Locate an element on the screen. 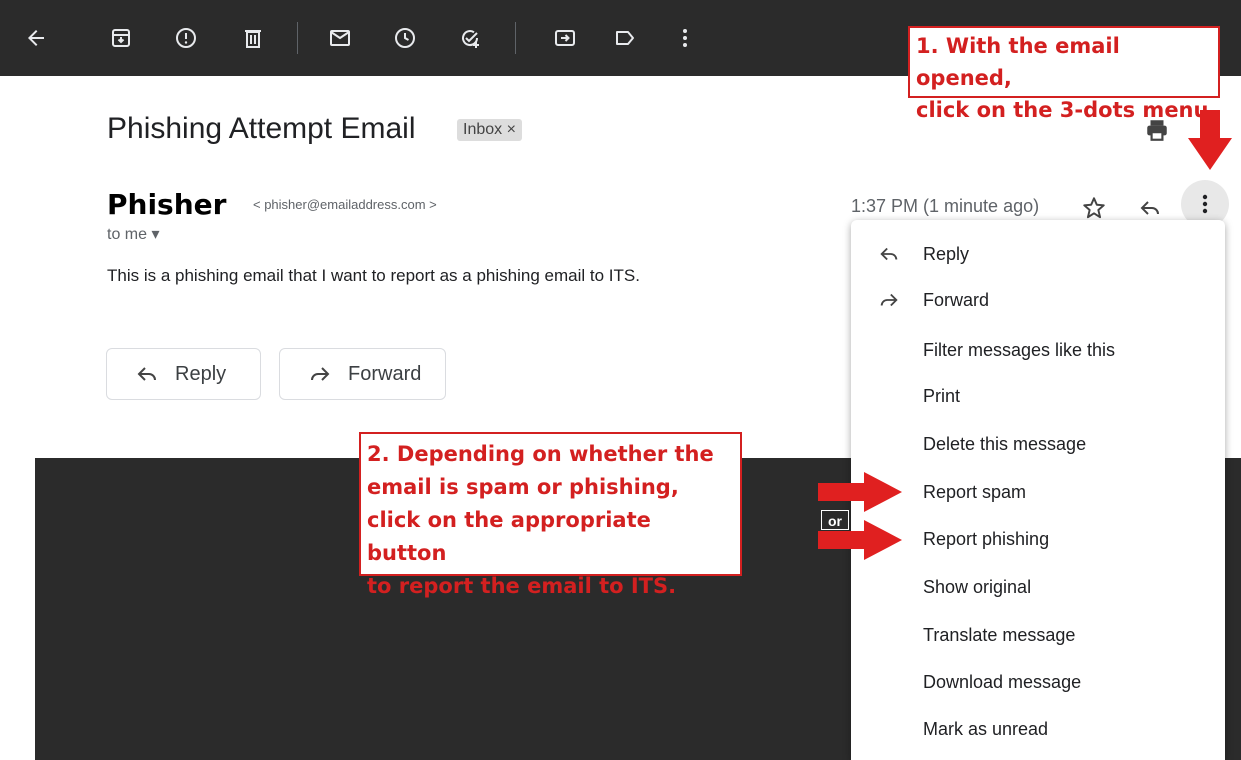 The width and height of the screenshot is (1241, 760). menu-item-label: Report phishing is located at coordinates (986, 538).